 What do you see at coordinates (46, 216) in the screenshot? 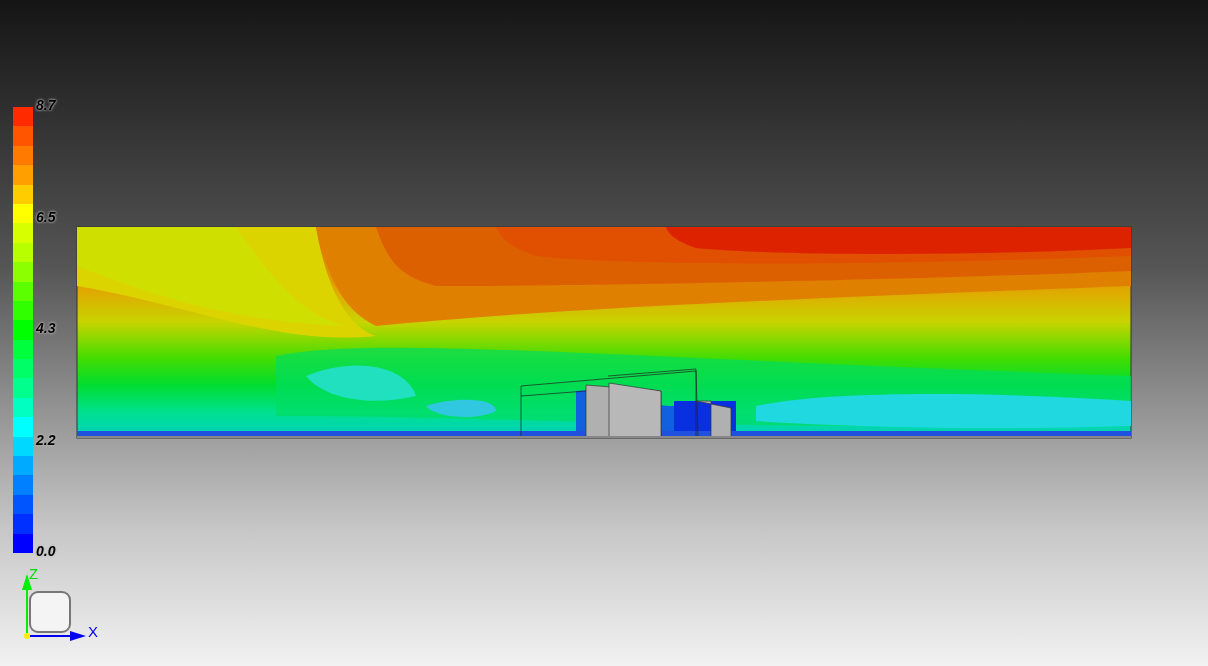
I see `scale-label: 6.5` at bounding box center [46, 216].